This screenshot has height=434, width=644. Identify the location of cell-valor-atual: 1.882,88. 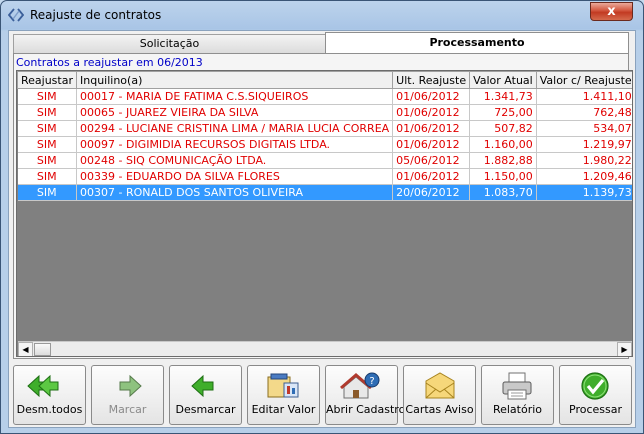
(503, 160).